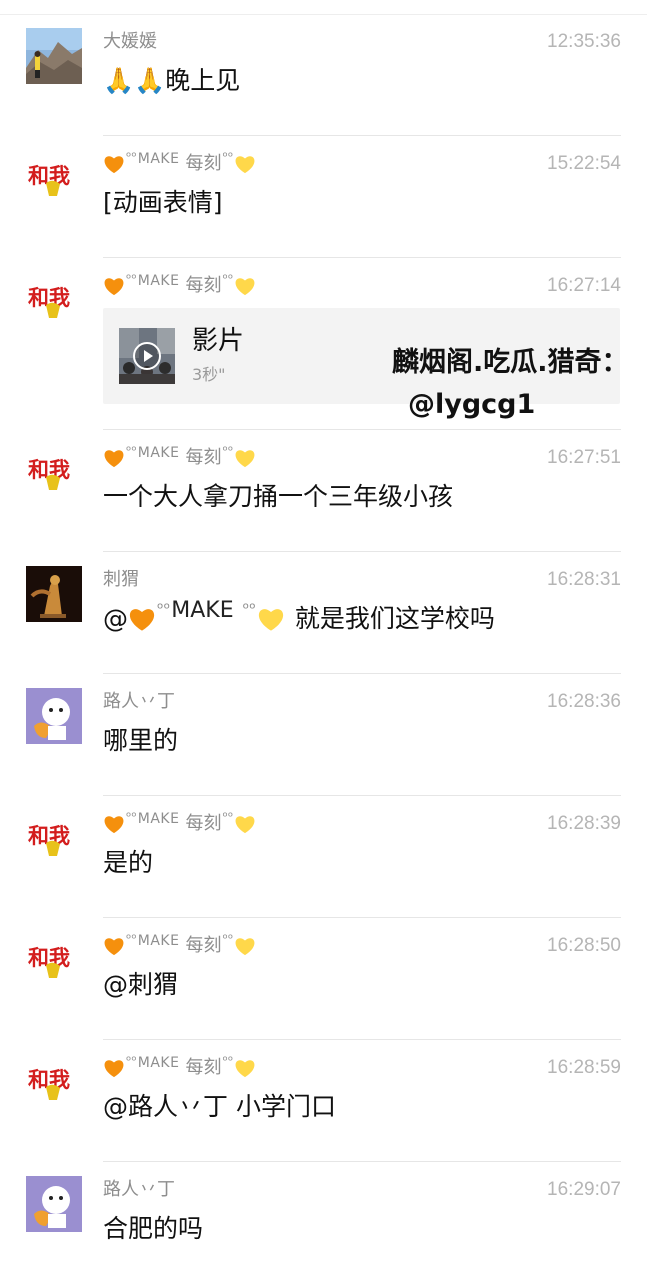  I want to click on message-row: 和我 ᵒᵒ MAKE 每刻 ᵒᵒ 15:22:54 [动画表情], so click(323, 197).